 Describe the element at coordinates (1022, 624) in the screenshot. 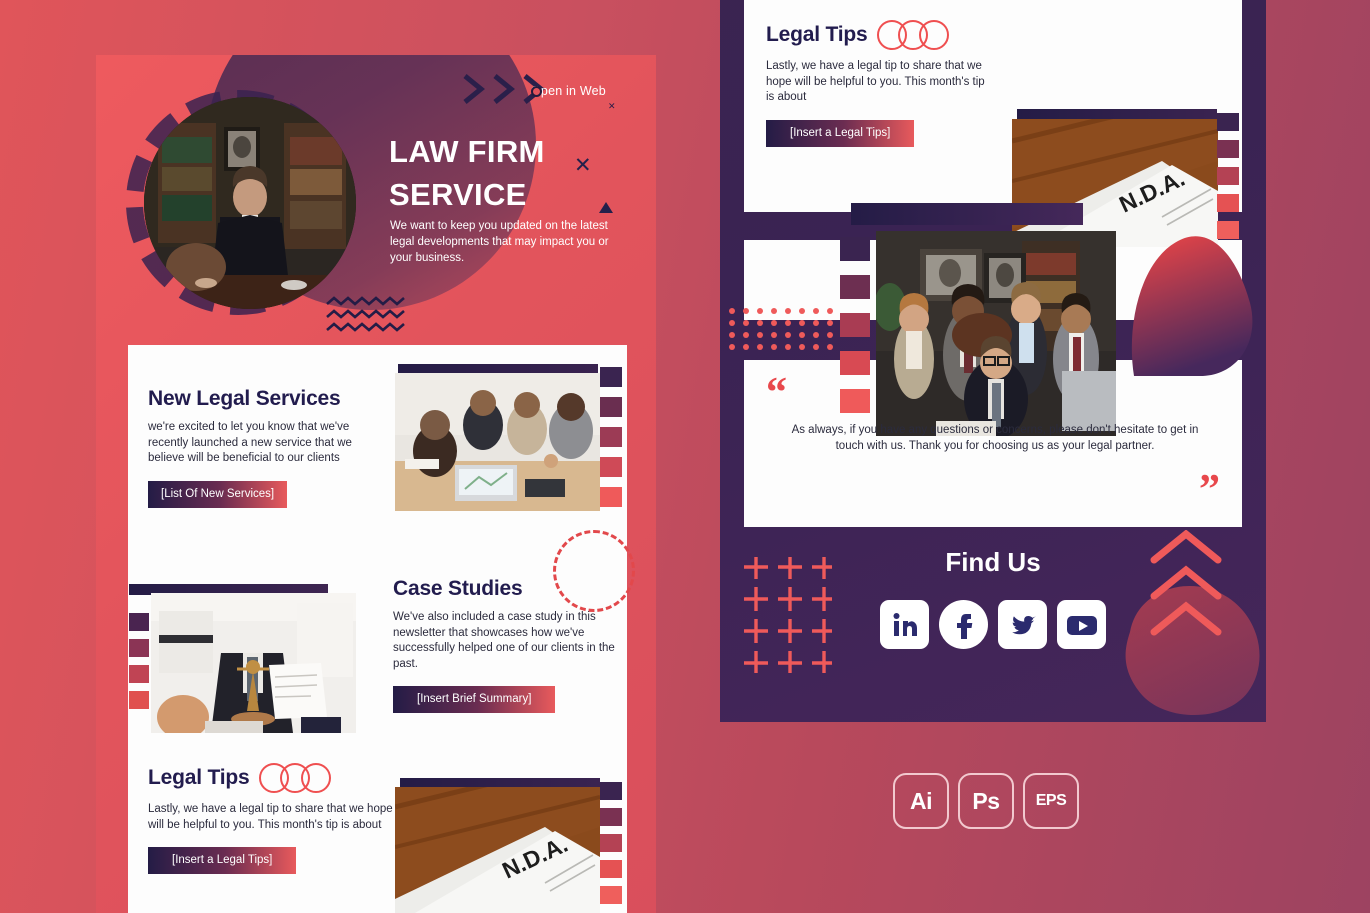

I see `twitter-icon` at that location.